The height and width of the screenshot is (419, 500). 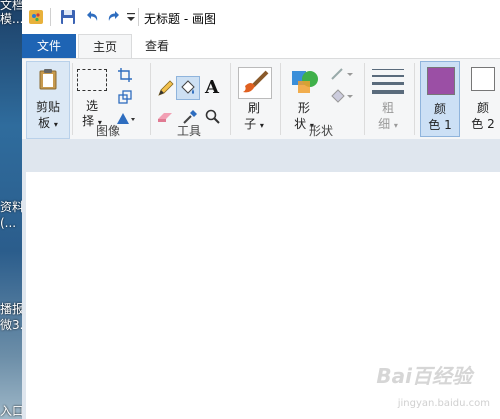 I want to click on group-label-shapes: 形状, so click(x=321, y=131).